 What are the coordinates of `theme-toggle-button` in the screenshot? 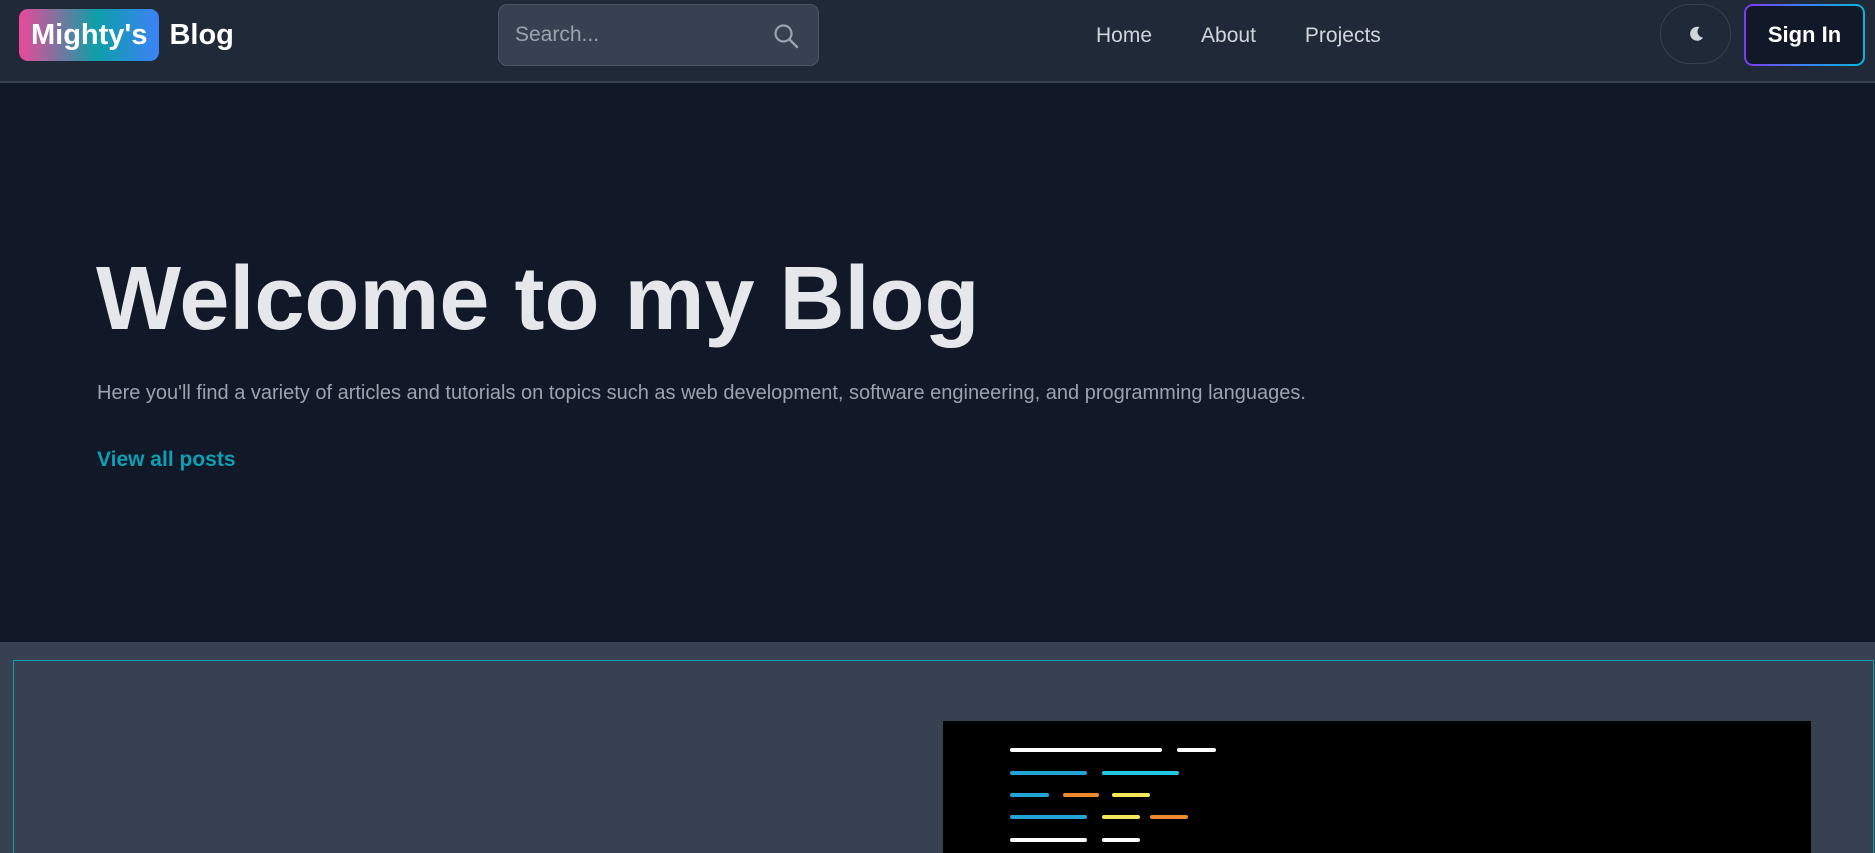 It's located at (1695, 34).